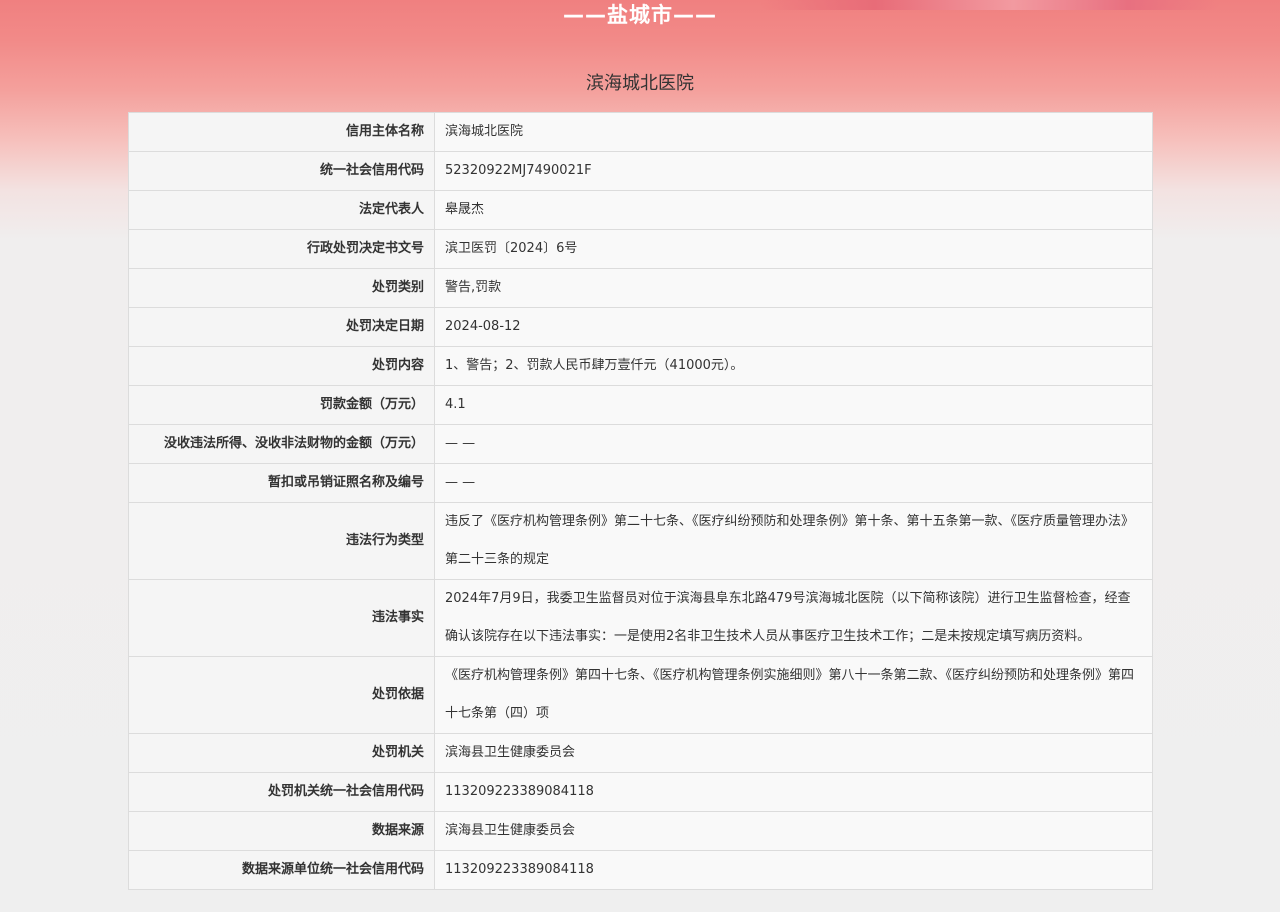 The image size is (1280, 912). I want to click on table-row-credit-code: 统一社会信用代码 52320922MJ7490021F, so click(640, 171).